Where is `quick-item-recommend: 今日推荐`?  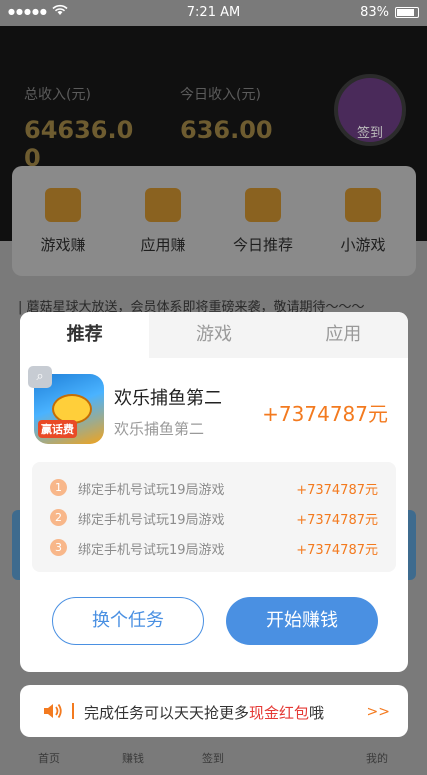 quick-item-recommend: 今日推荐 is located at coordinates (263, 221).